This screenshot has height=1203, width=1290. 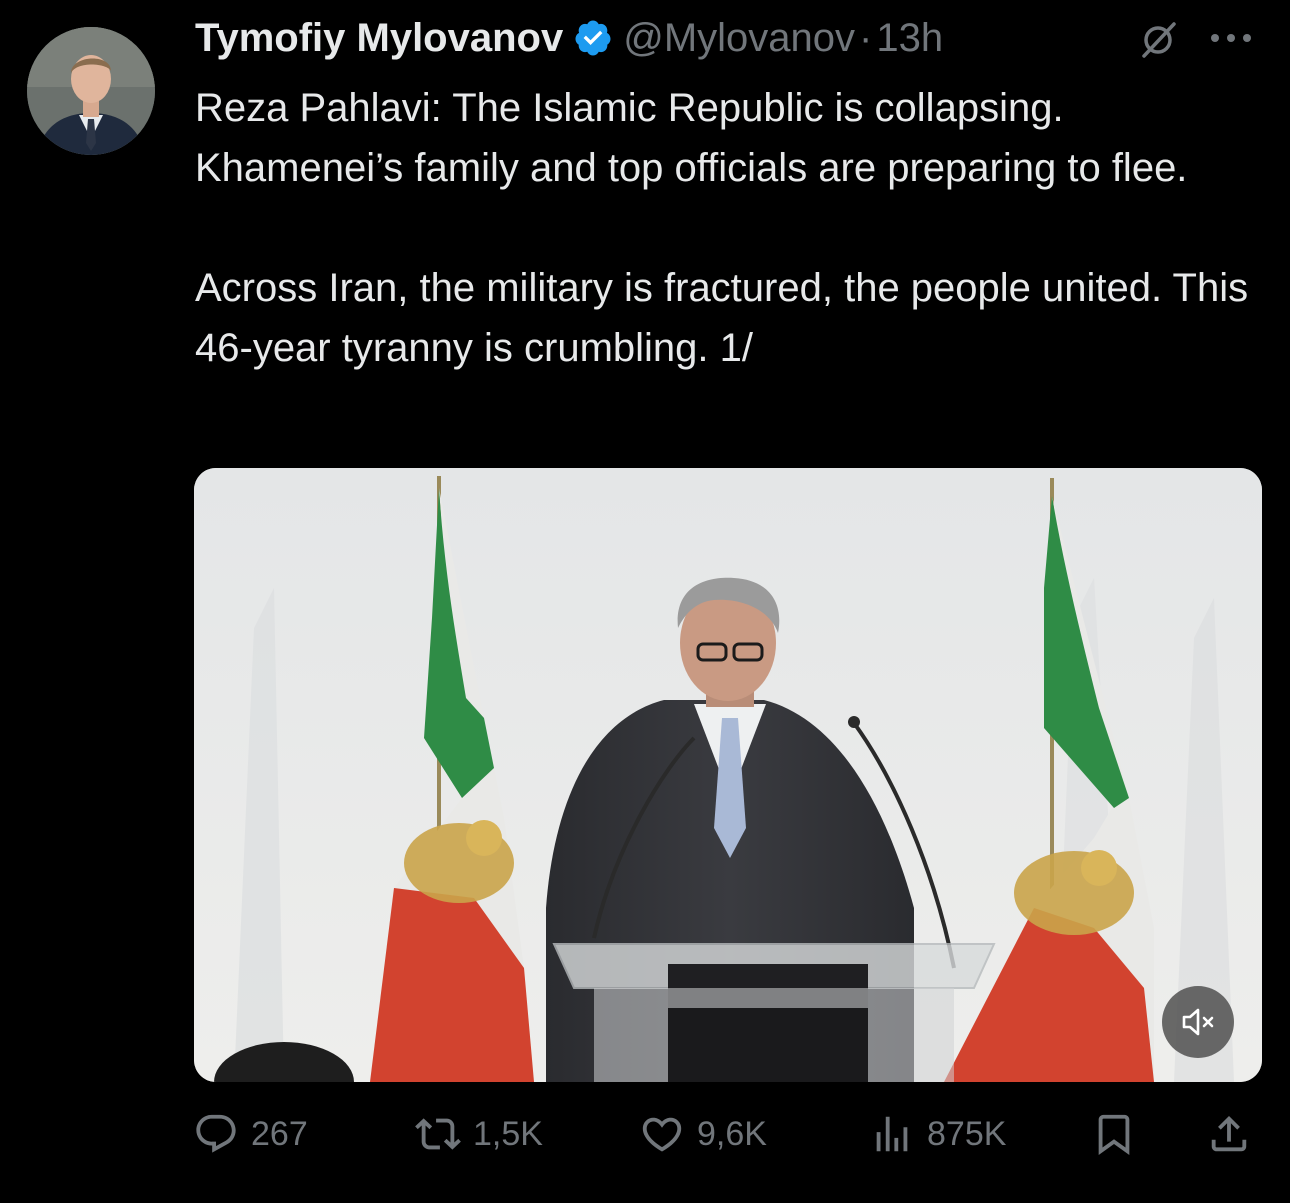 I want to click on like-button: 9,6K, so click(x=703, y=1134).